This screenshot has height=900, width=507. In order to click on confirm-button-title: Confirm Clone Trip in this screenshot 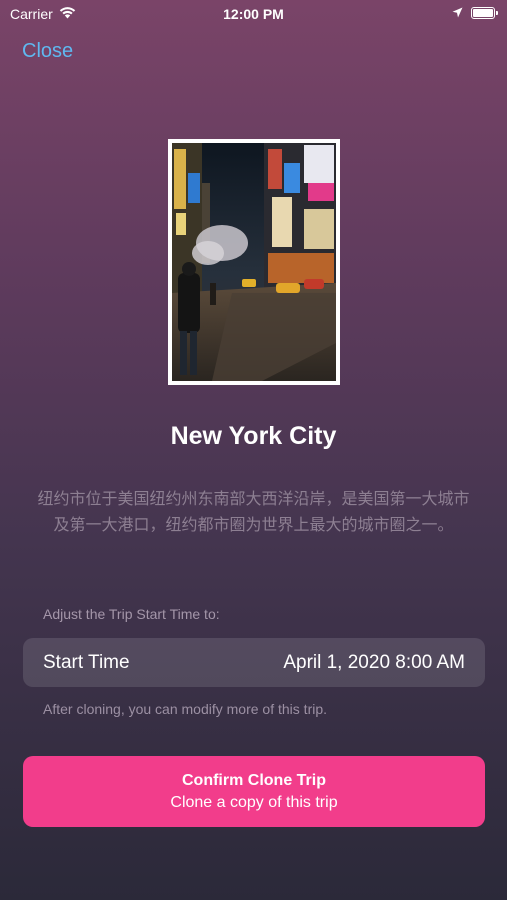, I will do `click(254, 780)`.